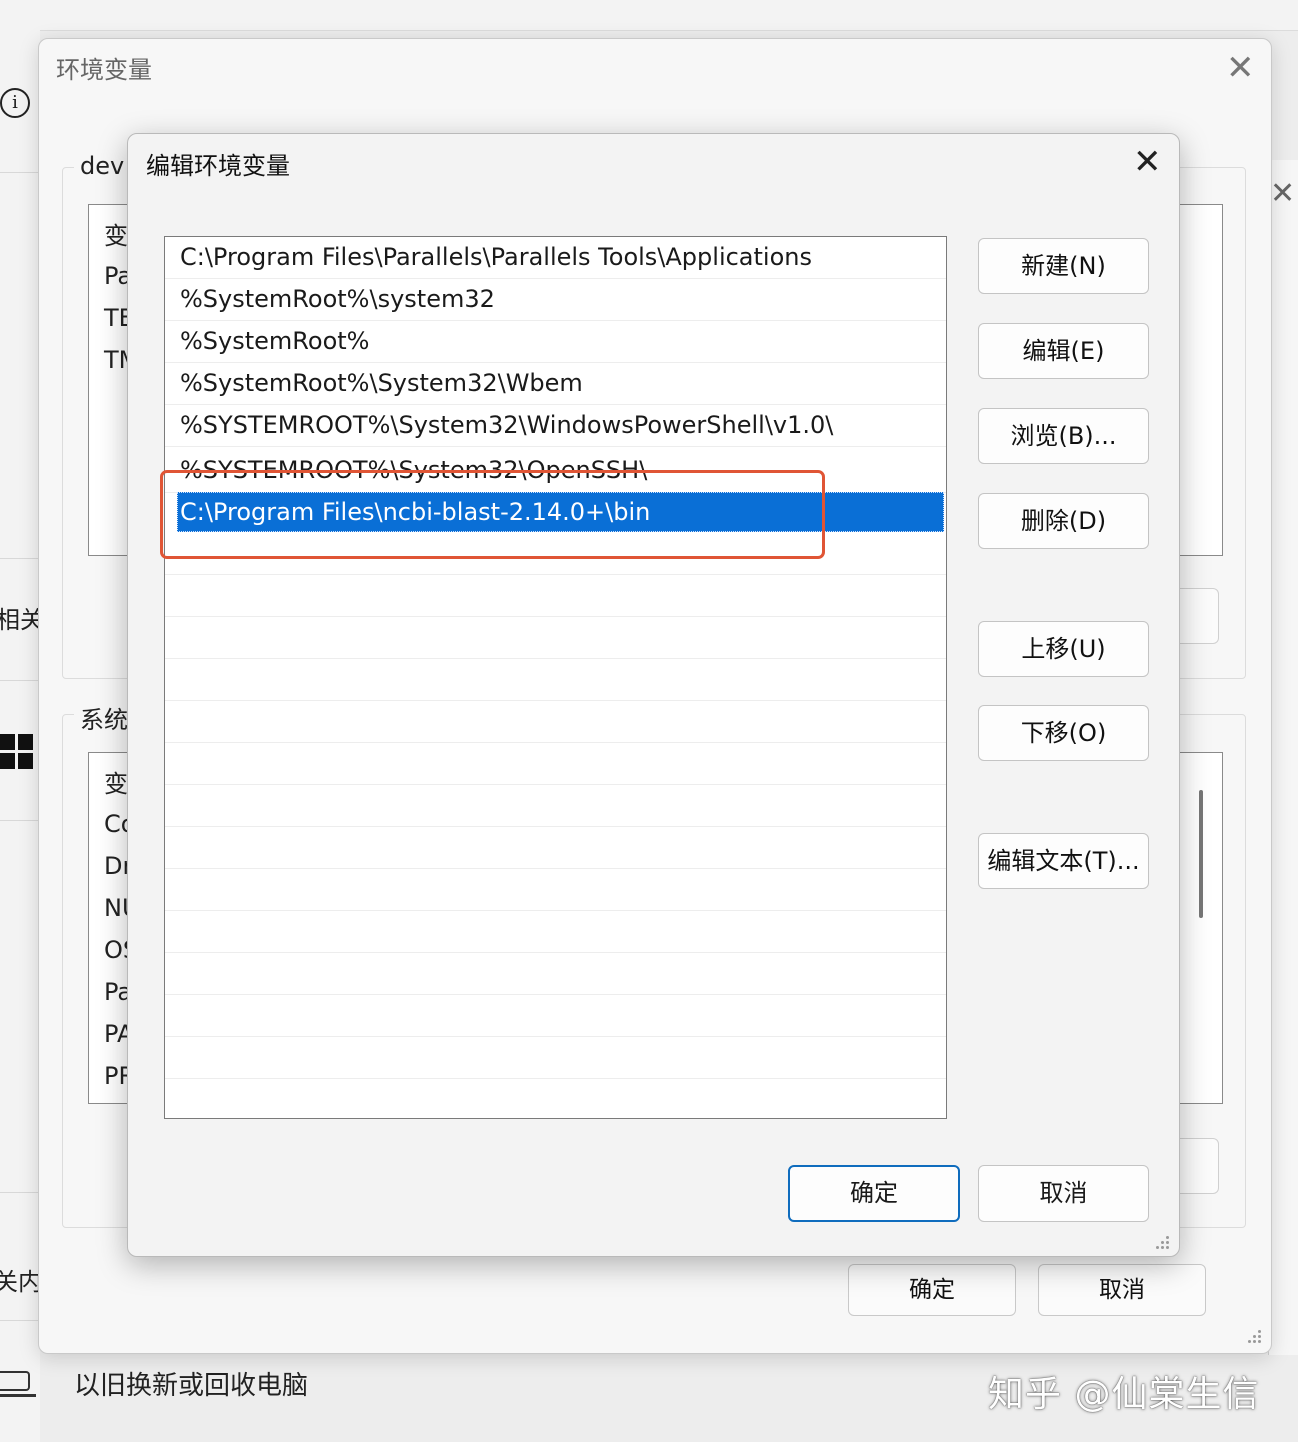  Describe the element at coordinates (1240, 68) in the screenshot. I see `env-window-close-icon: ✕` at that location.